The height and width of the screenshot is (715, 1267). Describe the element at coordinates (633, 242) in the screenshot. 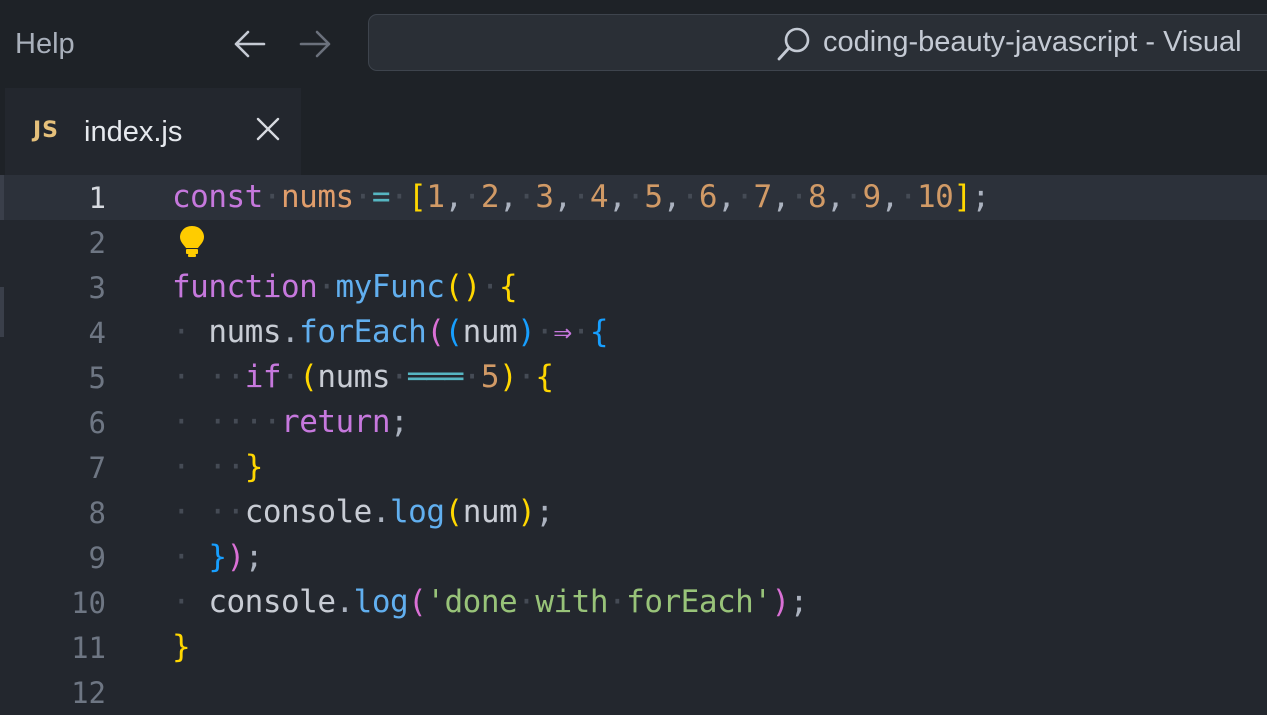

I see `code-line: 2` at that location.